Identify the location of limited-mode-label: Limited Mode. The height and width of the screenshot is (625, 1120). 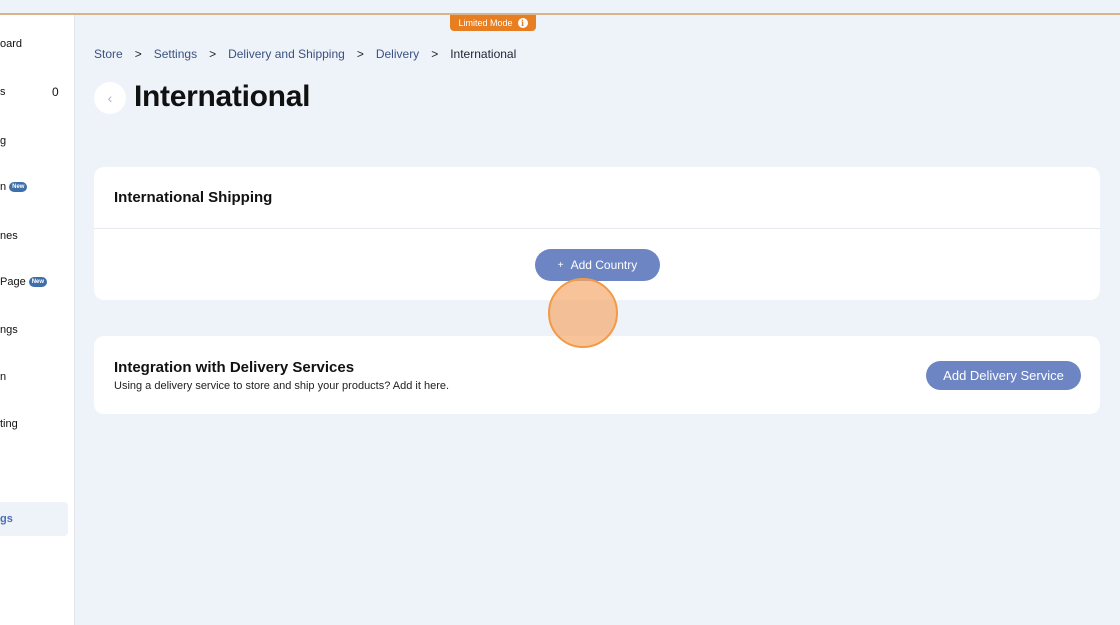
(485, 23).